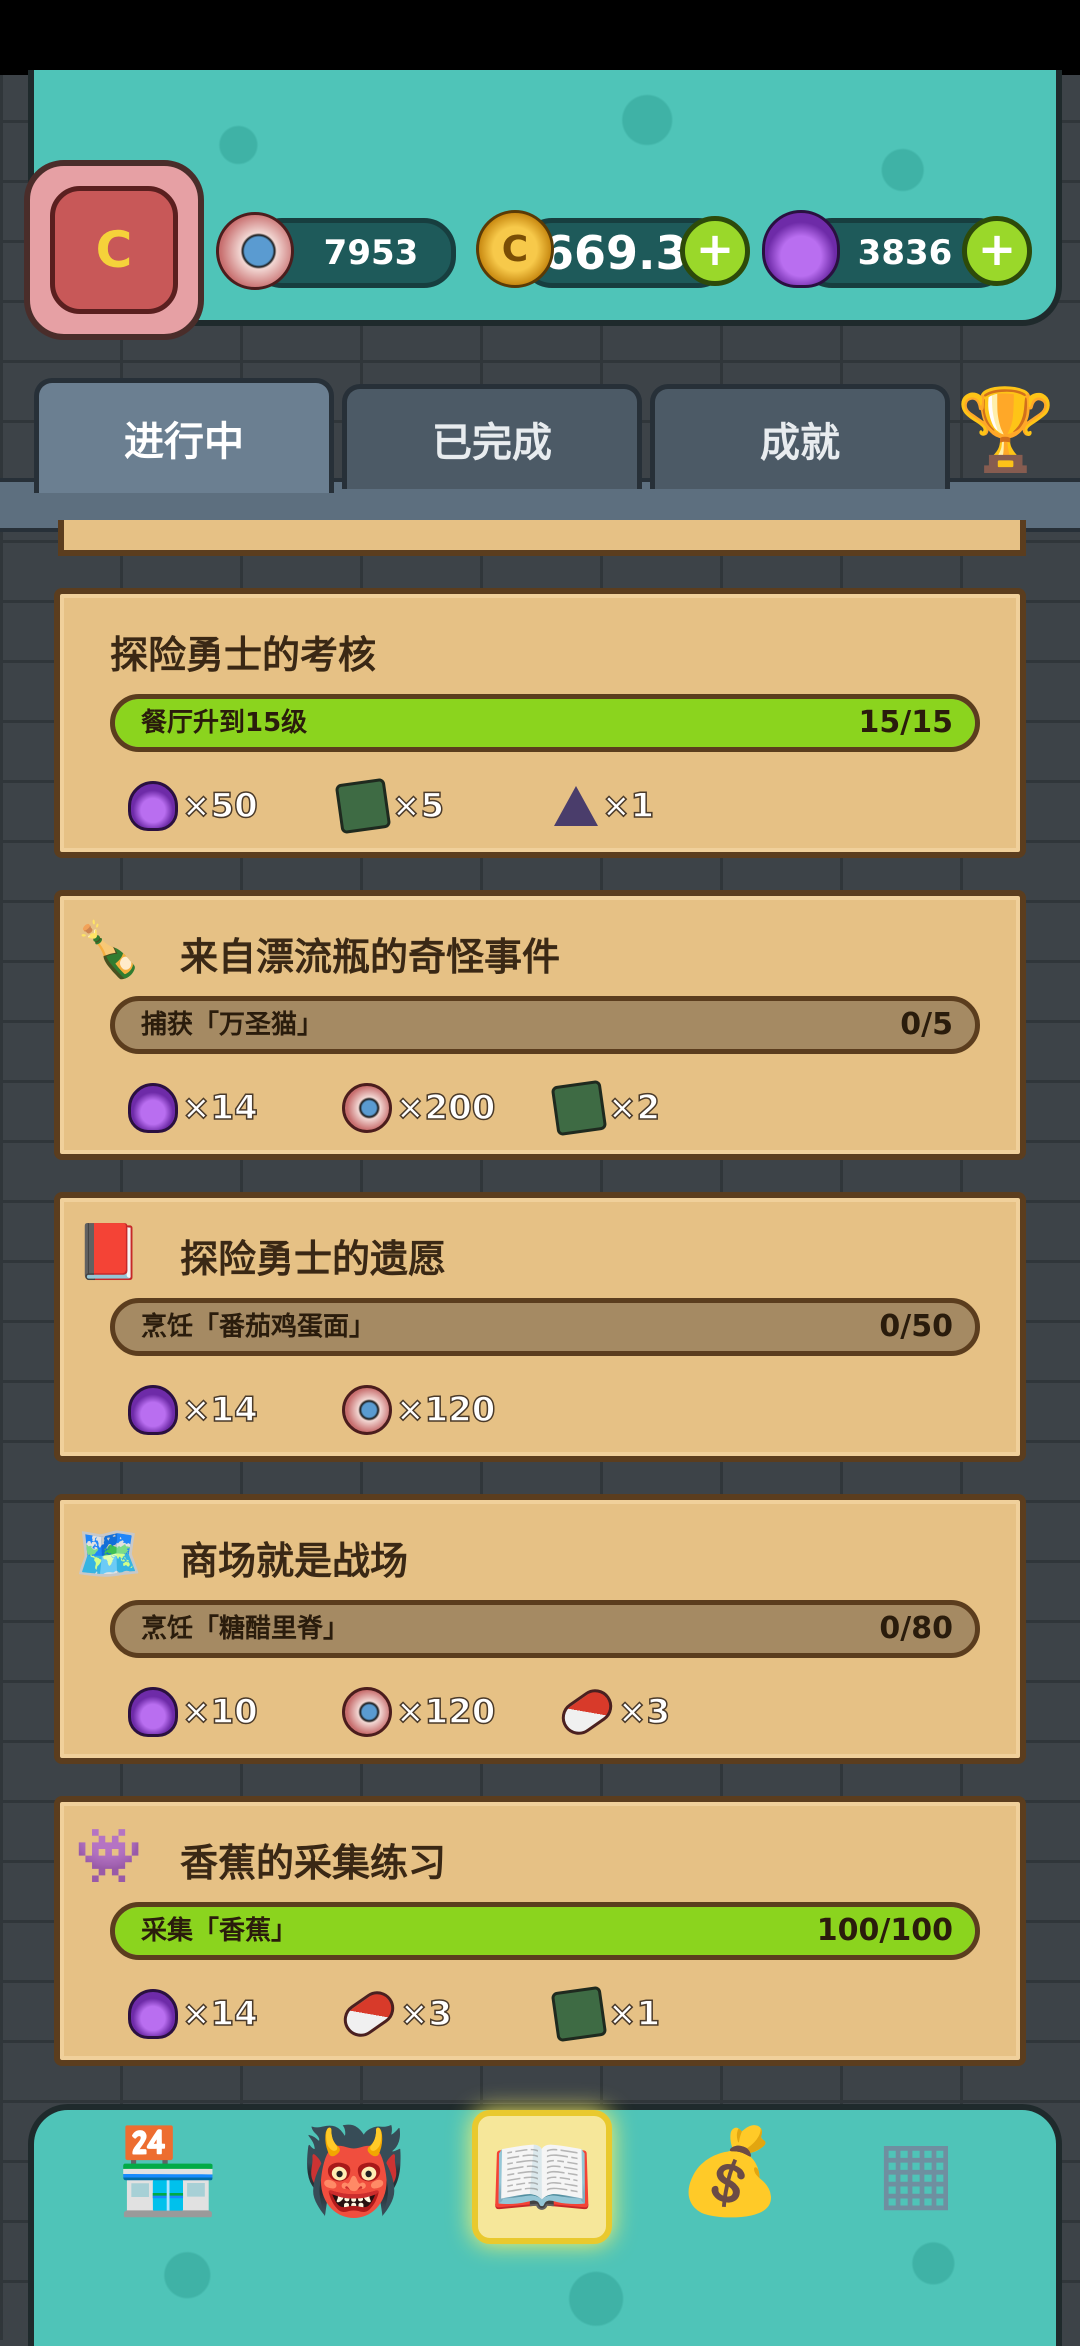 The image size is (1080, 2346). What do you see at coordinates (884, 1930) in the screenshot?
I see `quest-count: 100/100` at bounding box center [884, 1930].